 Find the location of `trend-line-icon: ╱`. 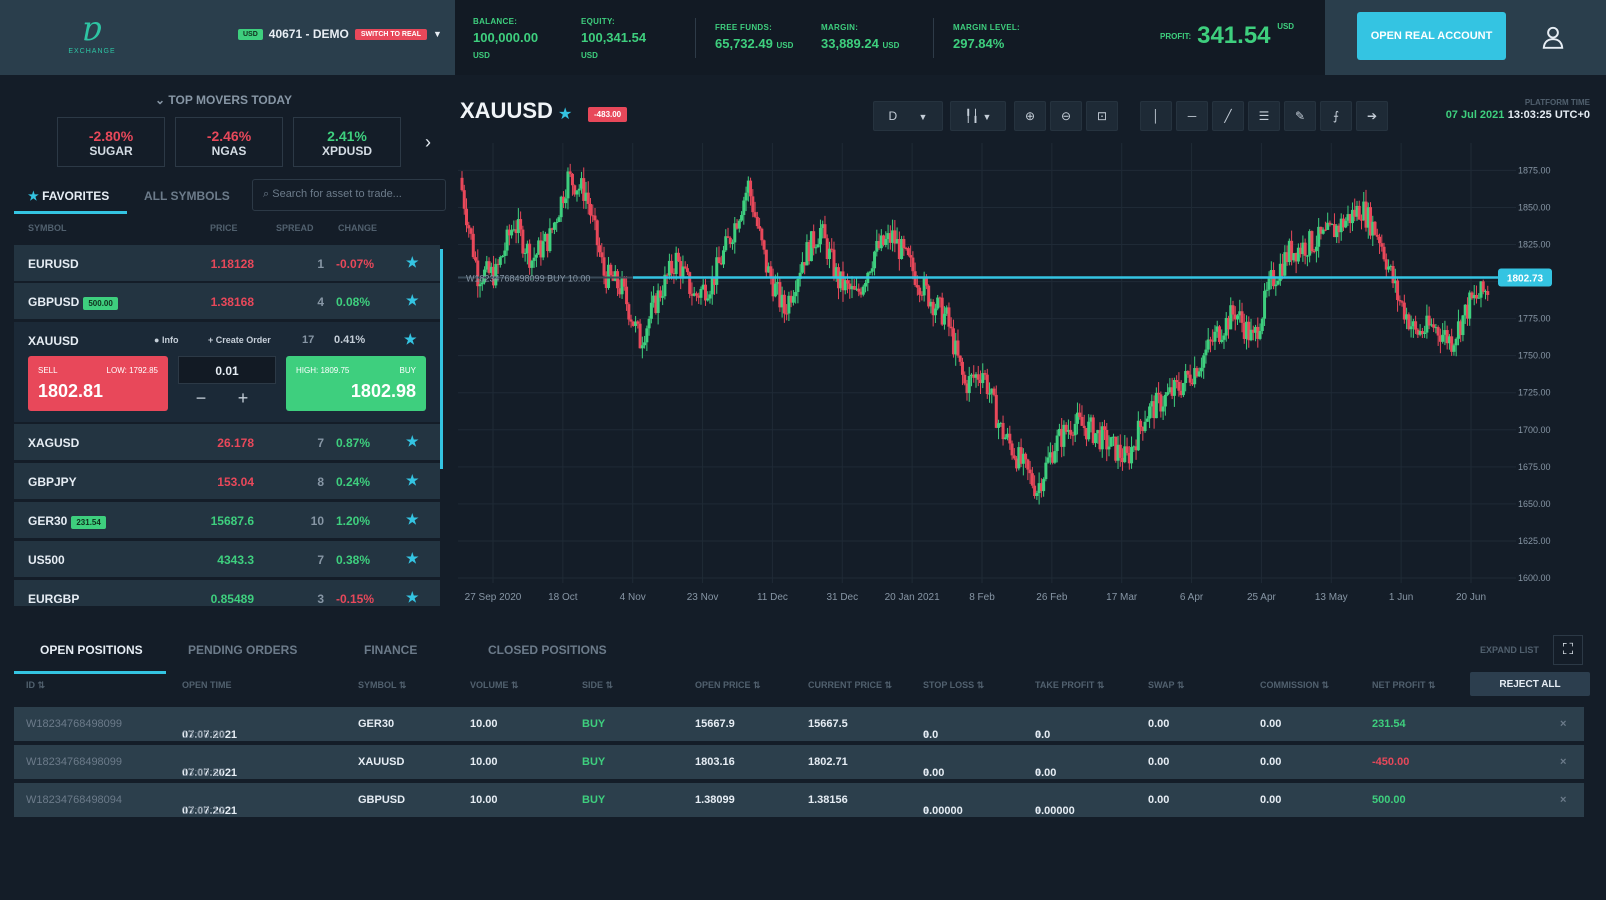

trend-line-icon: ╱ is located at coordinates (1228, 116).